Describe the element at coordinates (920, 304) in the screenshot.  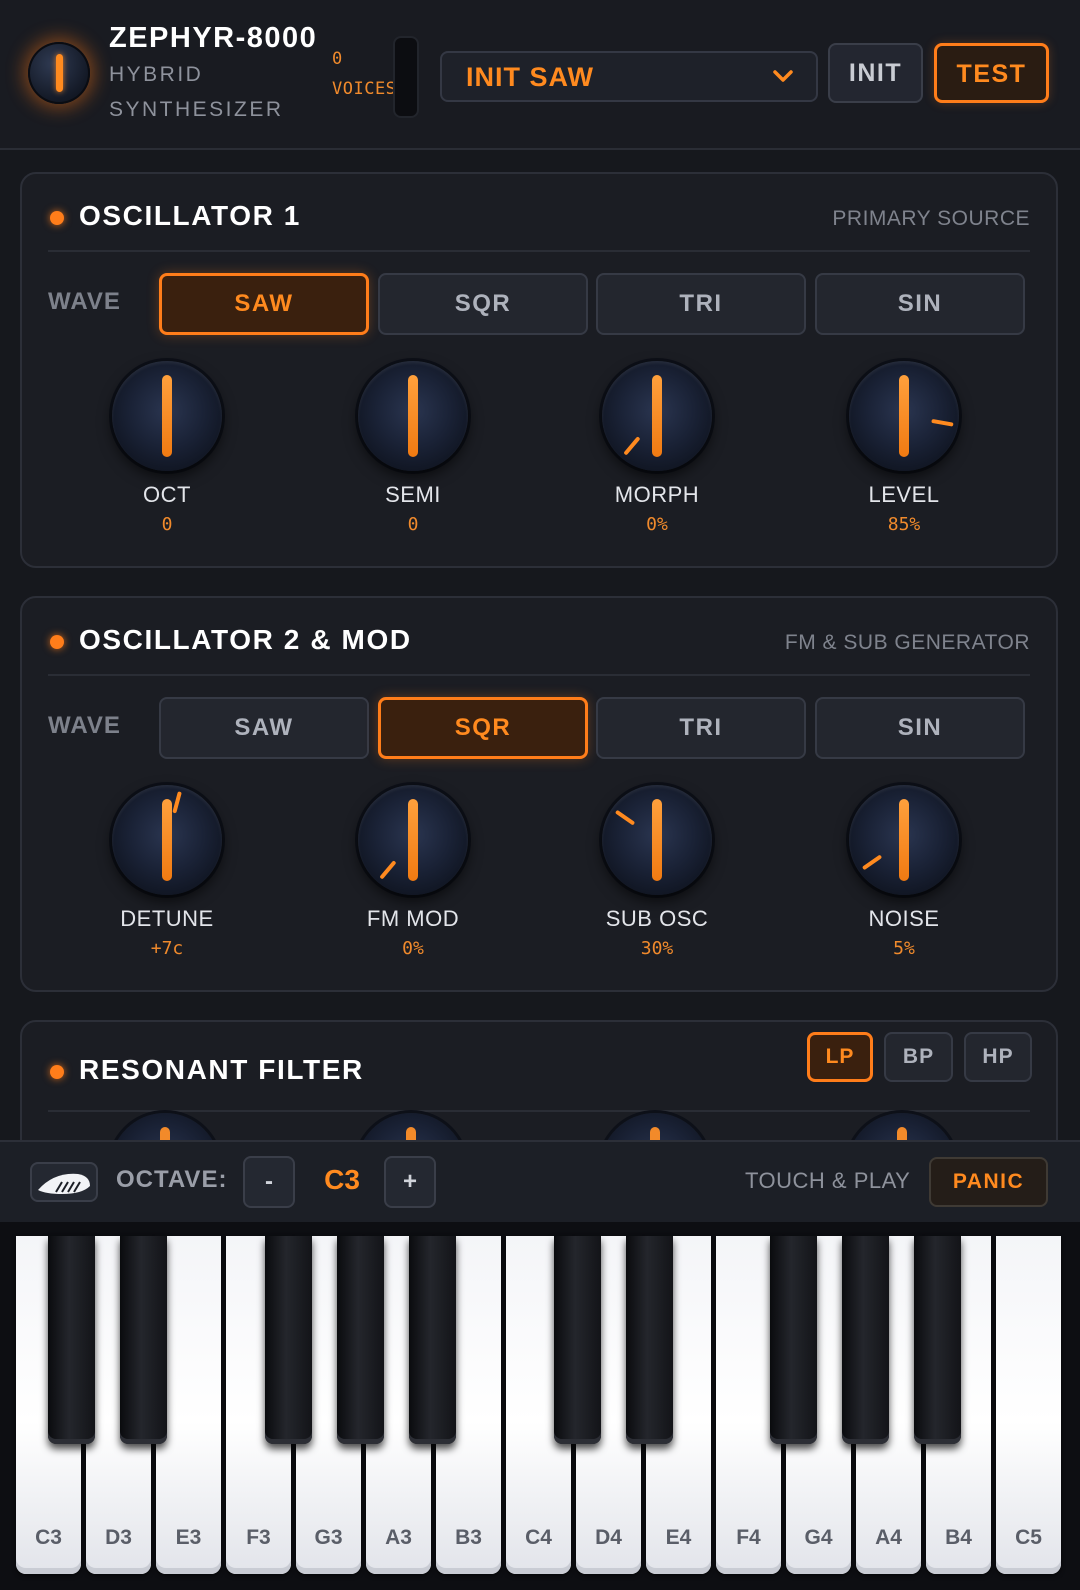
I see `osc1-wave-sin-button: SIN` at that location.